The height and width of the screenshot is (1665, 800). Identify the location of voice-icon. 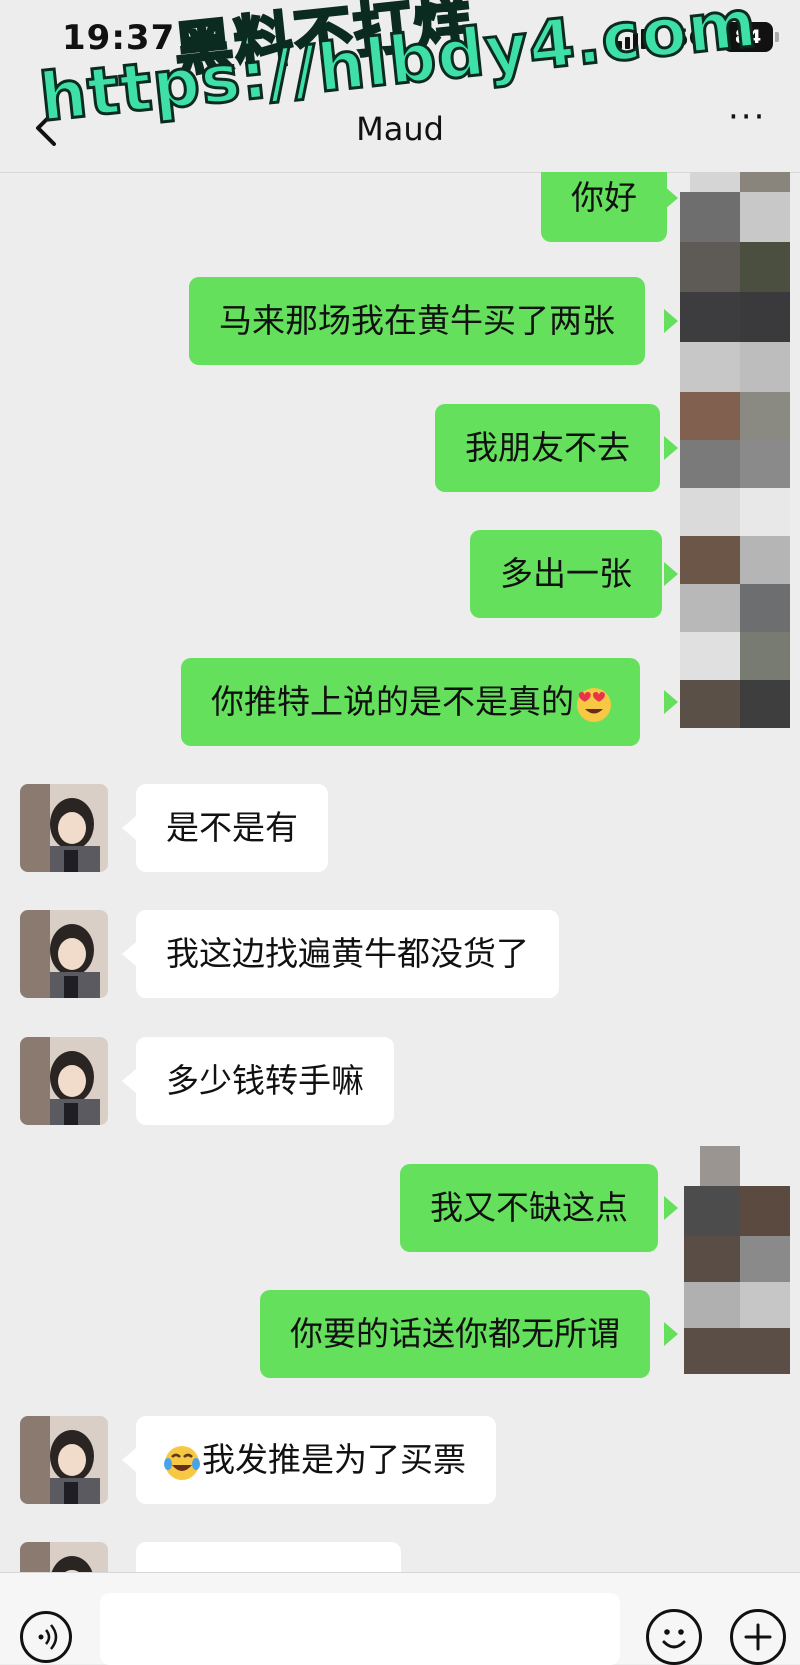
(48, 1637).